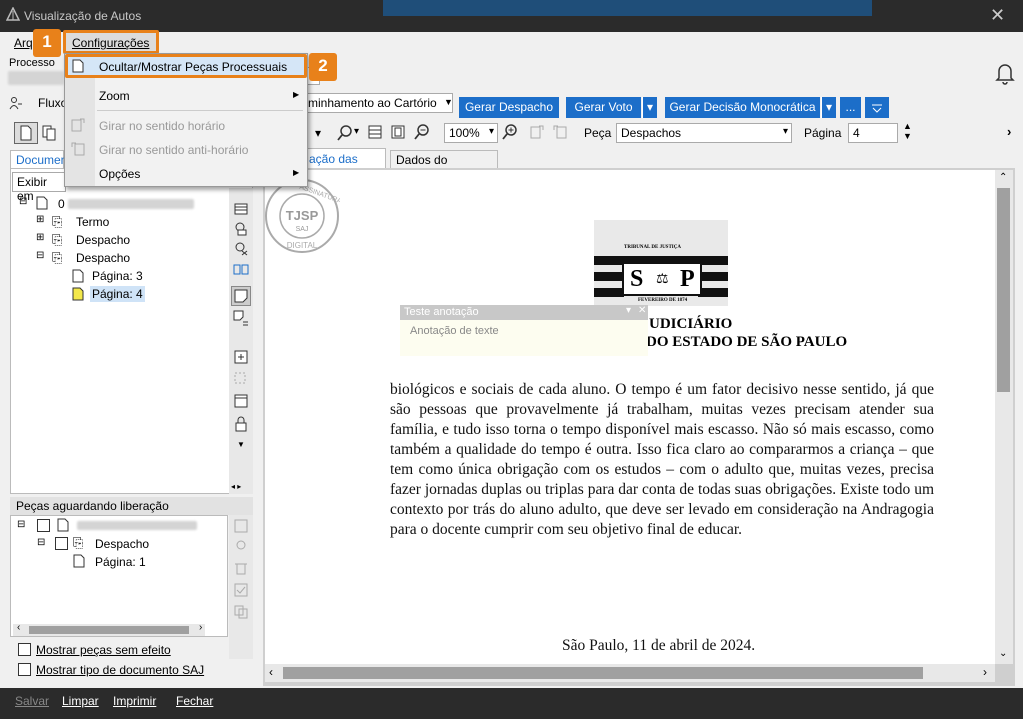  I want to click on logo-shield: S P ⚖, so click(662, 279).